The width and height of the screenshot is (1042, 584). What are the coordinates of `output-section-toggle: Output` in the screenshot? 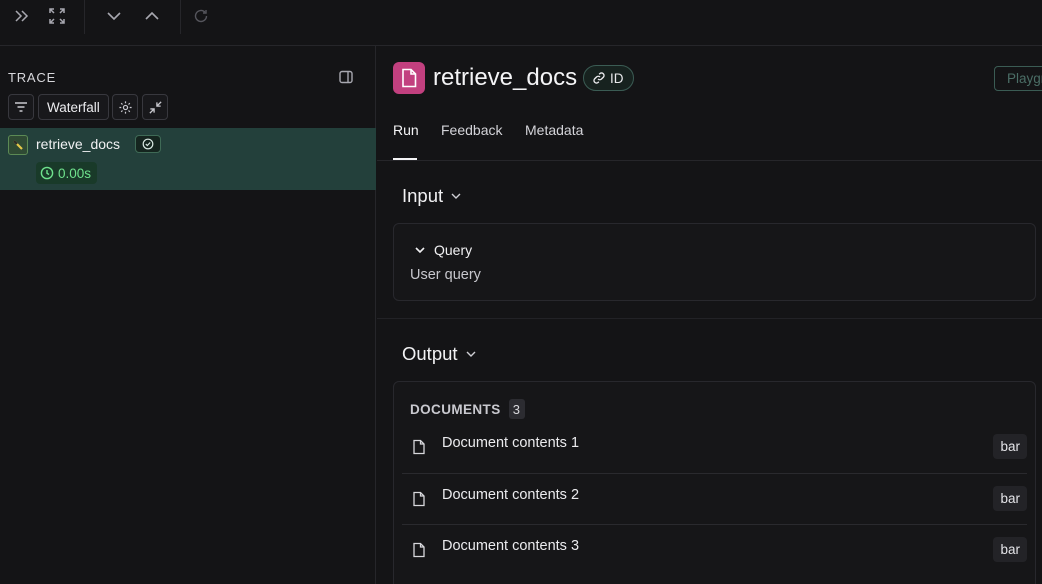 It's located at (440, 354).